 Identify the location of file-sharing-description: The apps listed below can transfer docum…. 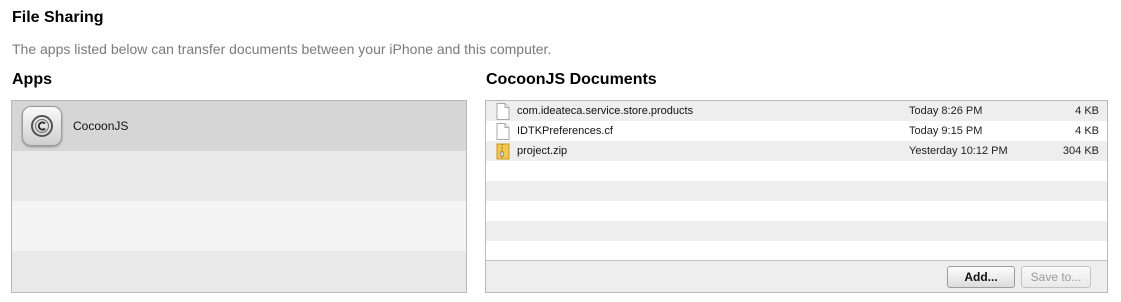
(282, 49).